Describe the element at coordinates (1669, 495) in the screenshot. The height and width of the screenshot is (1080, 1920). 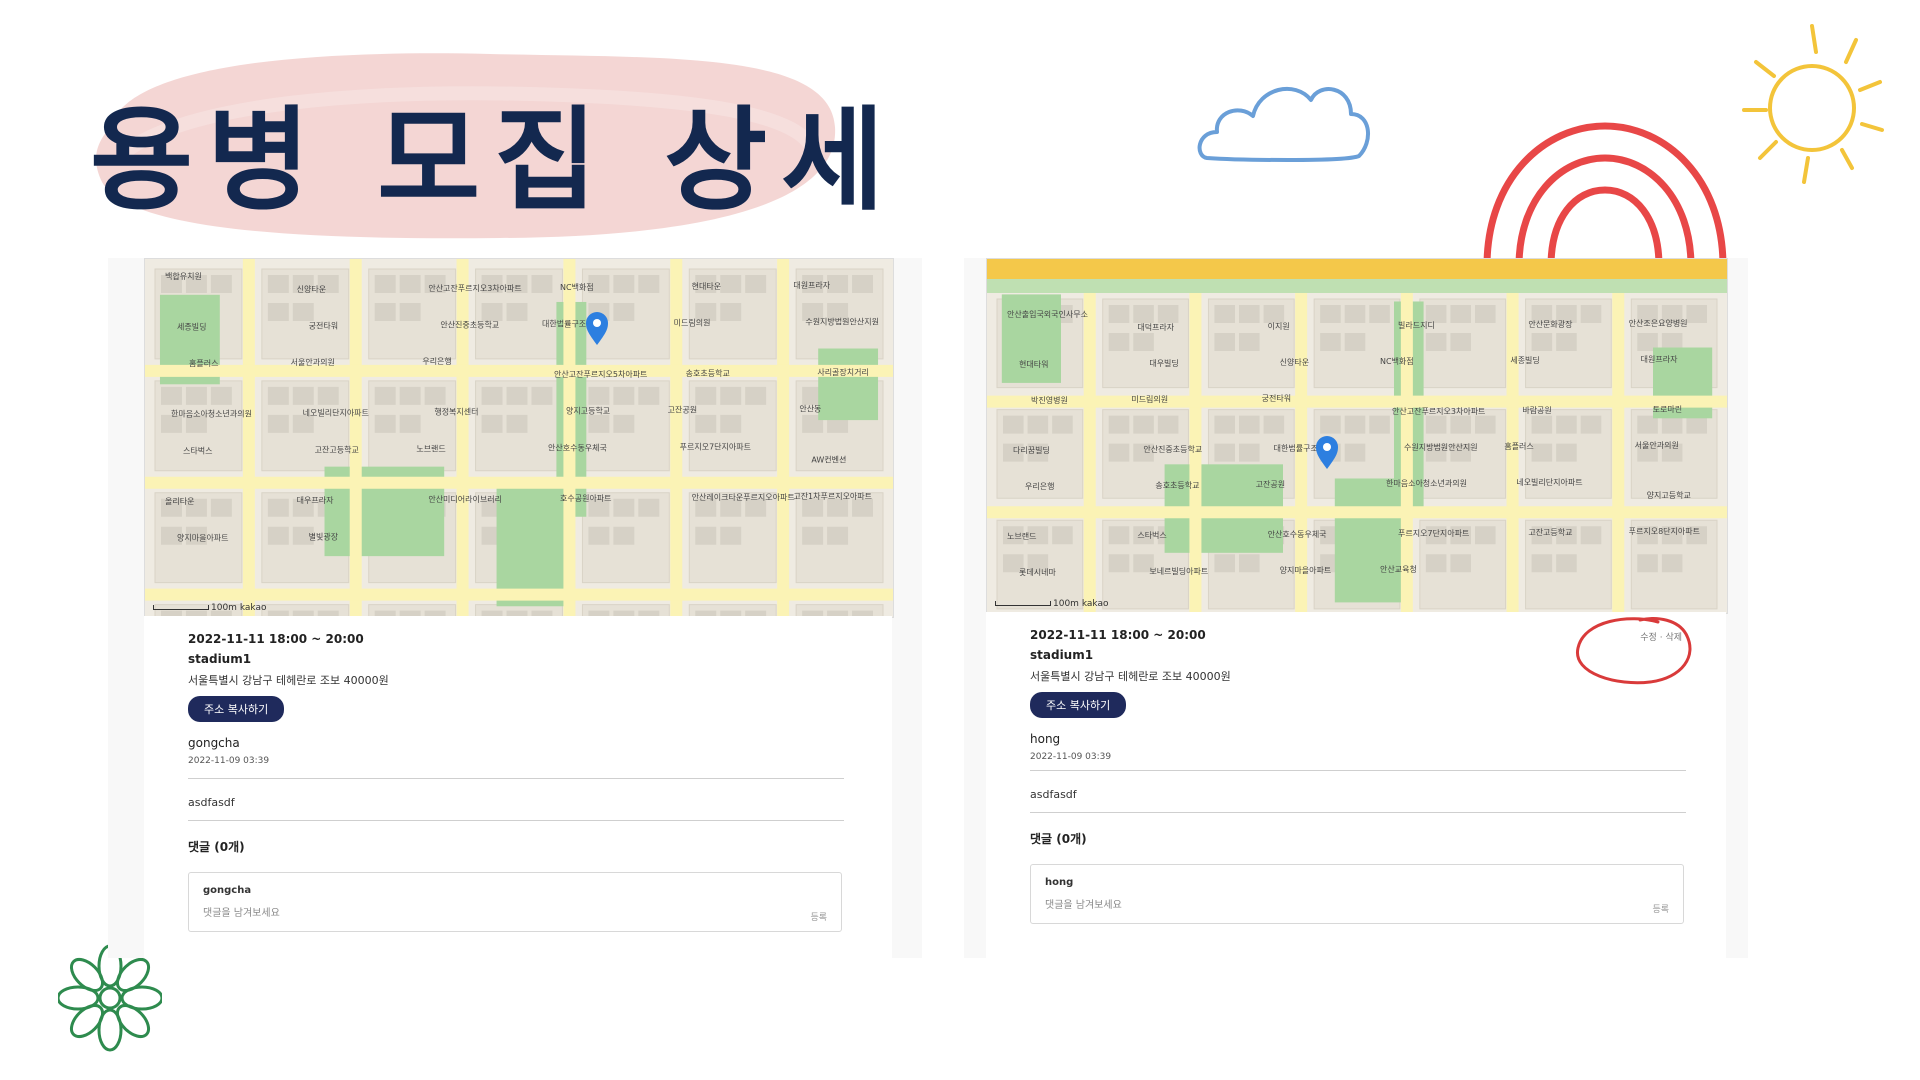
I see `map-label: 양지고등학교` at that location.